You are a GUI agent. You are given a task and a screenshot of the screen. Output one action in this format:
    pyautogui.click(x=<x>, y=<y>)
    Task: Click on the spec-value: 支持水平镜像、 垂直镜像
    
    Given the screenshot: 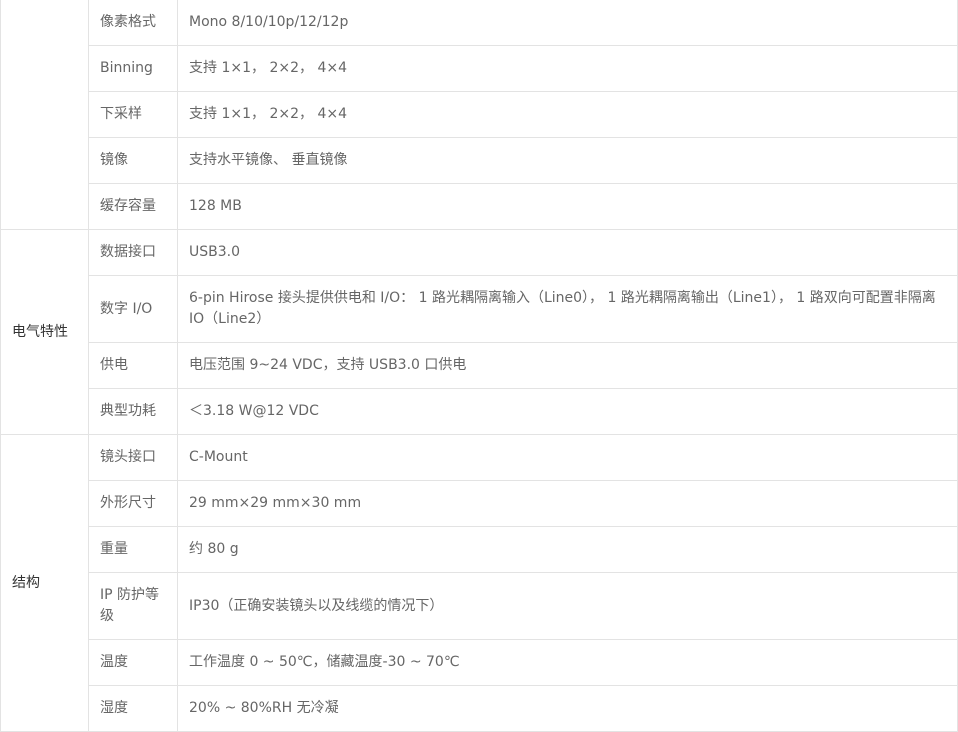 What is the action you would take?
    pyautogui.click(x=567, y=160)
    